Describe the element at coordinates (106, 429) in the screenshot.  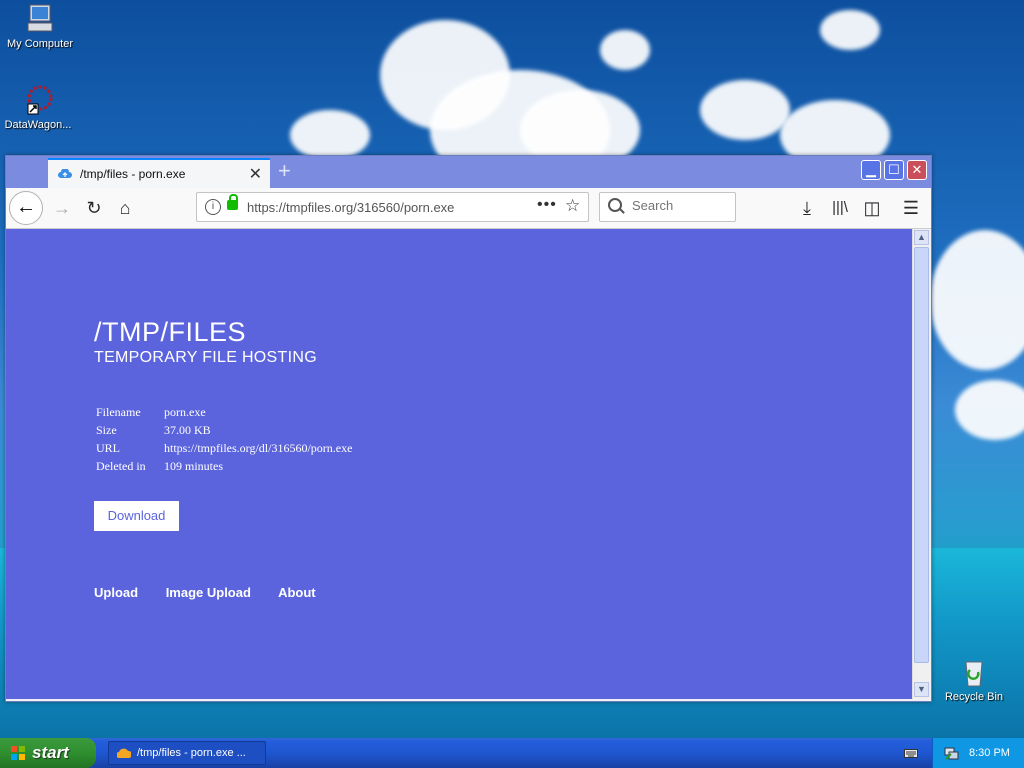
I see `file-info-key: Size` at that location.